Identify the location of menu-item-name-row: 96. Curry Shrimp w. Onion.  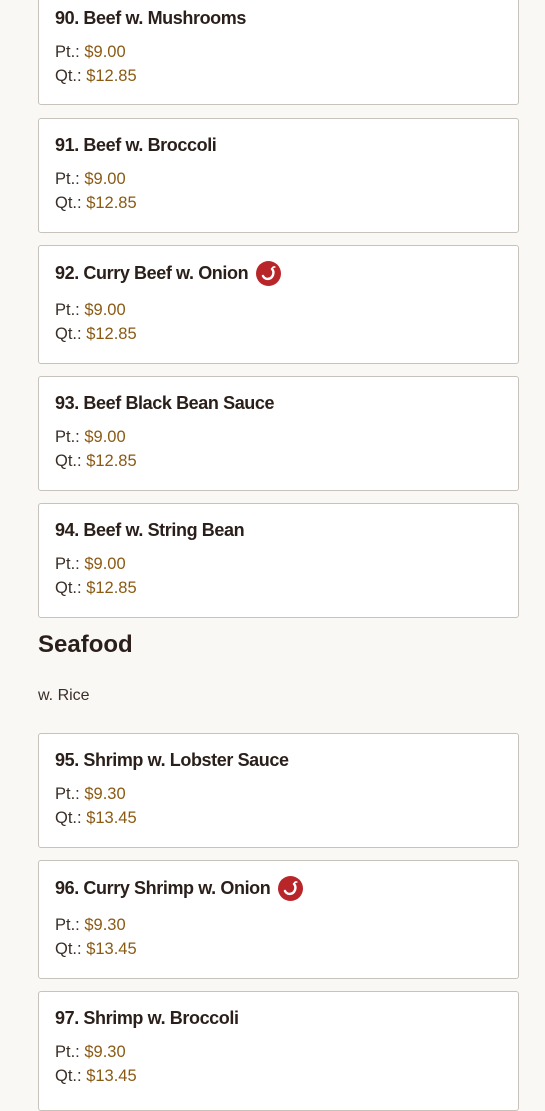
(179, 888).